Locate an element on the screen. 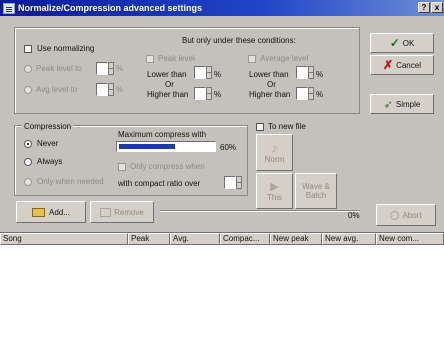 The width and height of the screenshot is (444, 343). peak-lower-spinner is located at coordinates (203, 72).